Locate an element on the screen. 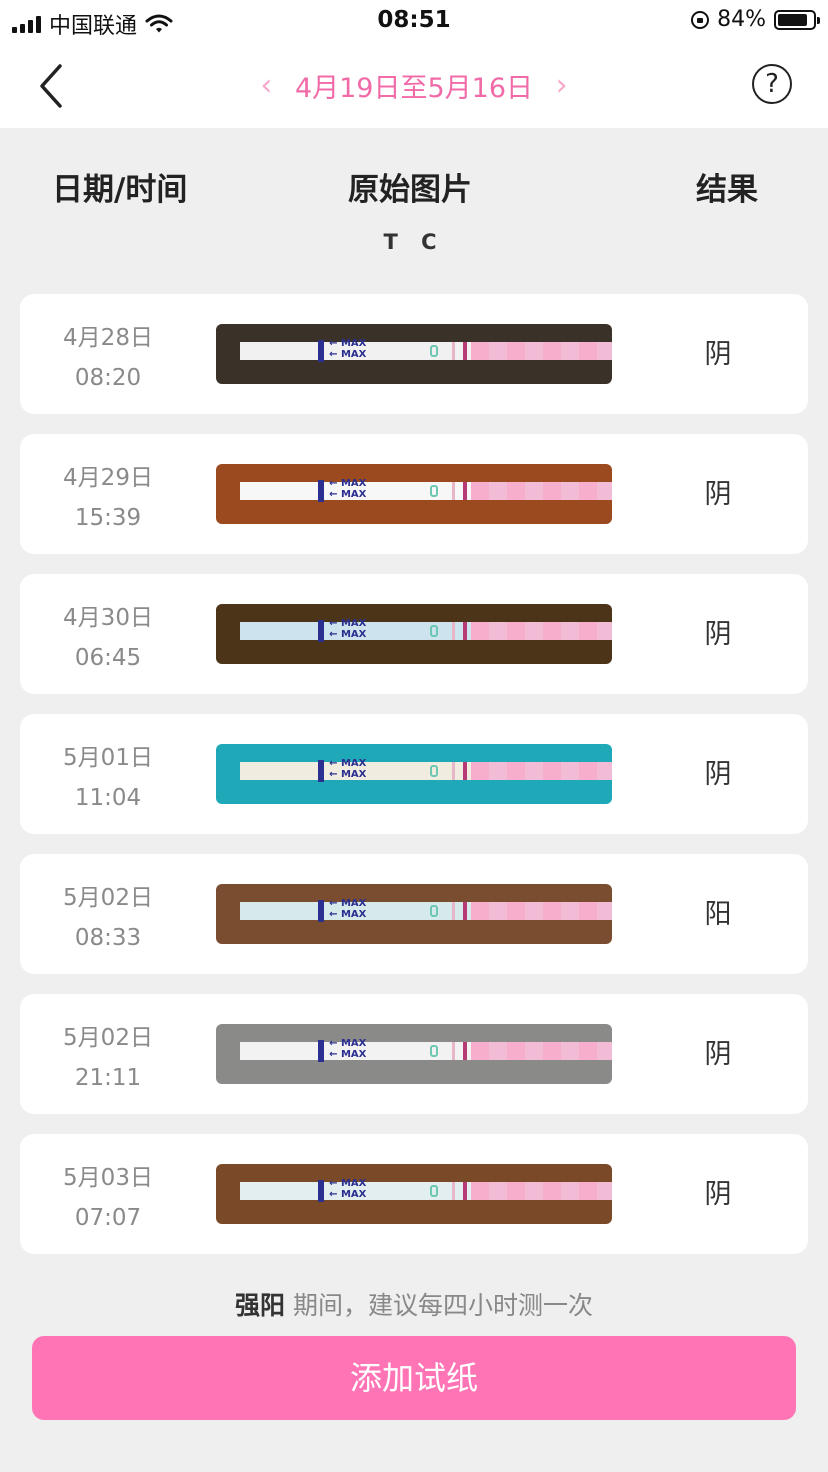 The width and height of the screenshot is (828, 1472). record-time: 15:39 is located at coordinates (108, 518).